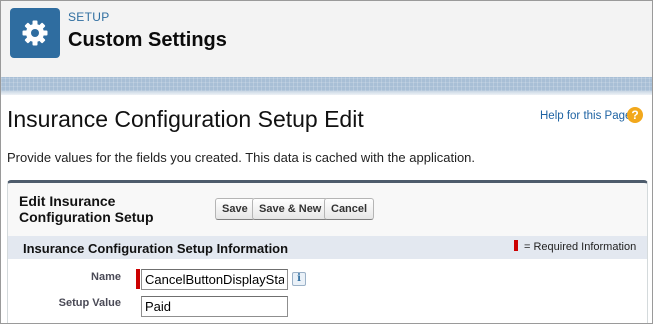  I want to click on setup-value-label: Setup Value, so click(89, 303).